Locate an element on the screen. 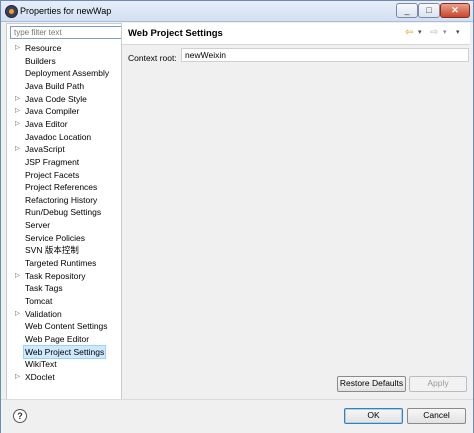 The height and width of the screenshot is (433, 474). tree-item-label: Resource is located at coordinates (43, 48).